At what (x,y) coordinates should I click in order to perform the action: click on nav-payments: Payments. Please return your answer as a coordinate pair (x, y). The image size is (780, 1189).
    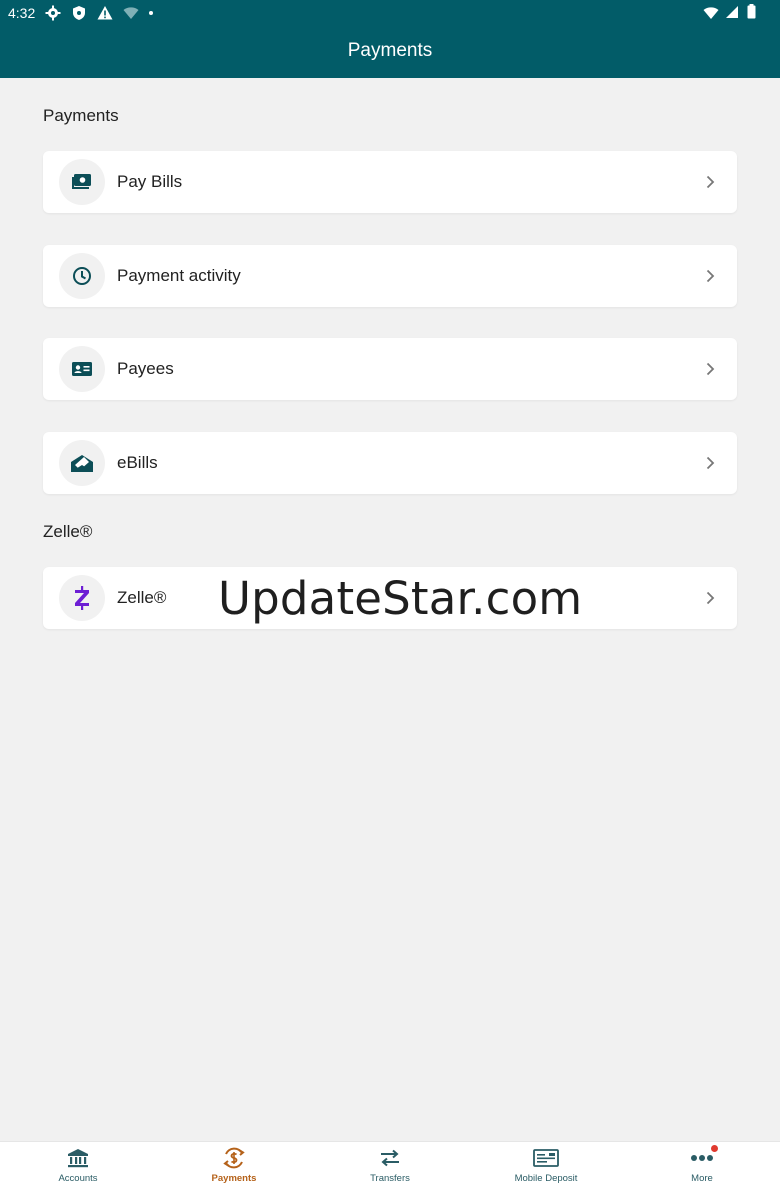
    Looking at the image, I should click on (234, 1165).